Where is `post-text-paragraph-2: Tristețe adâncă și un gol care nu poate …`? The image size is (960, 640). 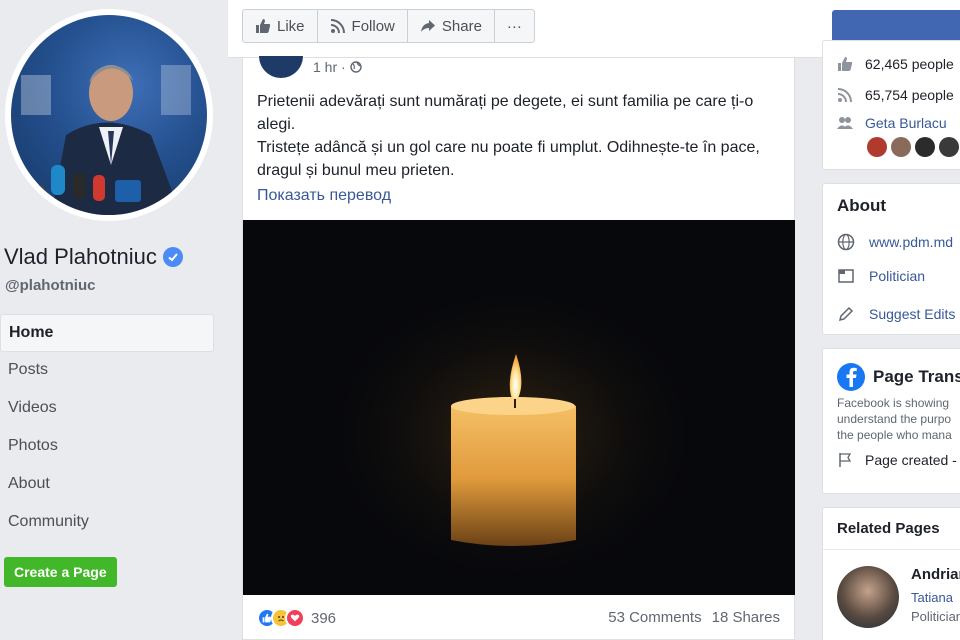 post-text-paragraph-2: Tristețe adâncă și un gol care nu poate … is located at coordinates (508, 159).